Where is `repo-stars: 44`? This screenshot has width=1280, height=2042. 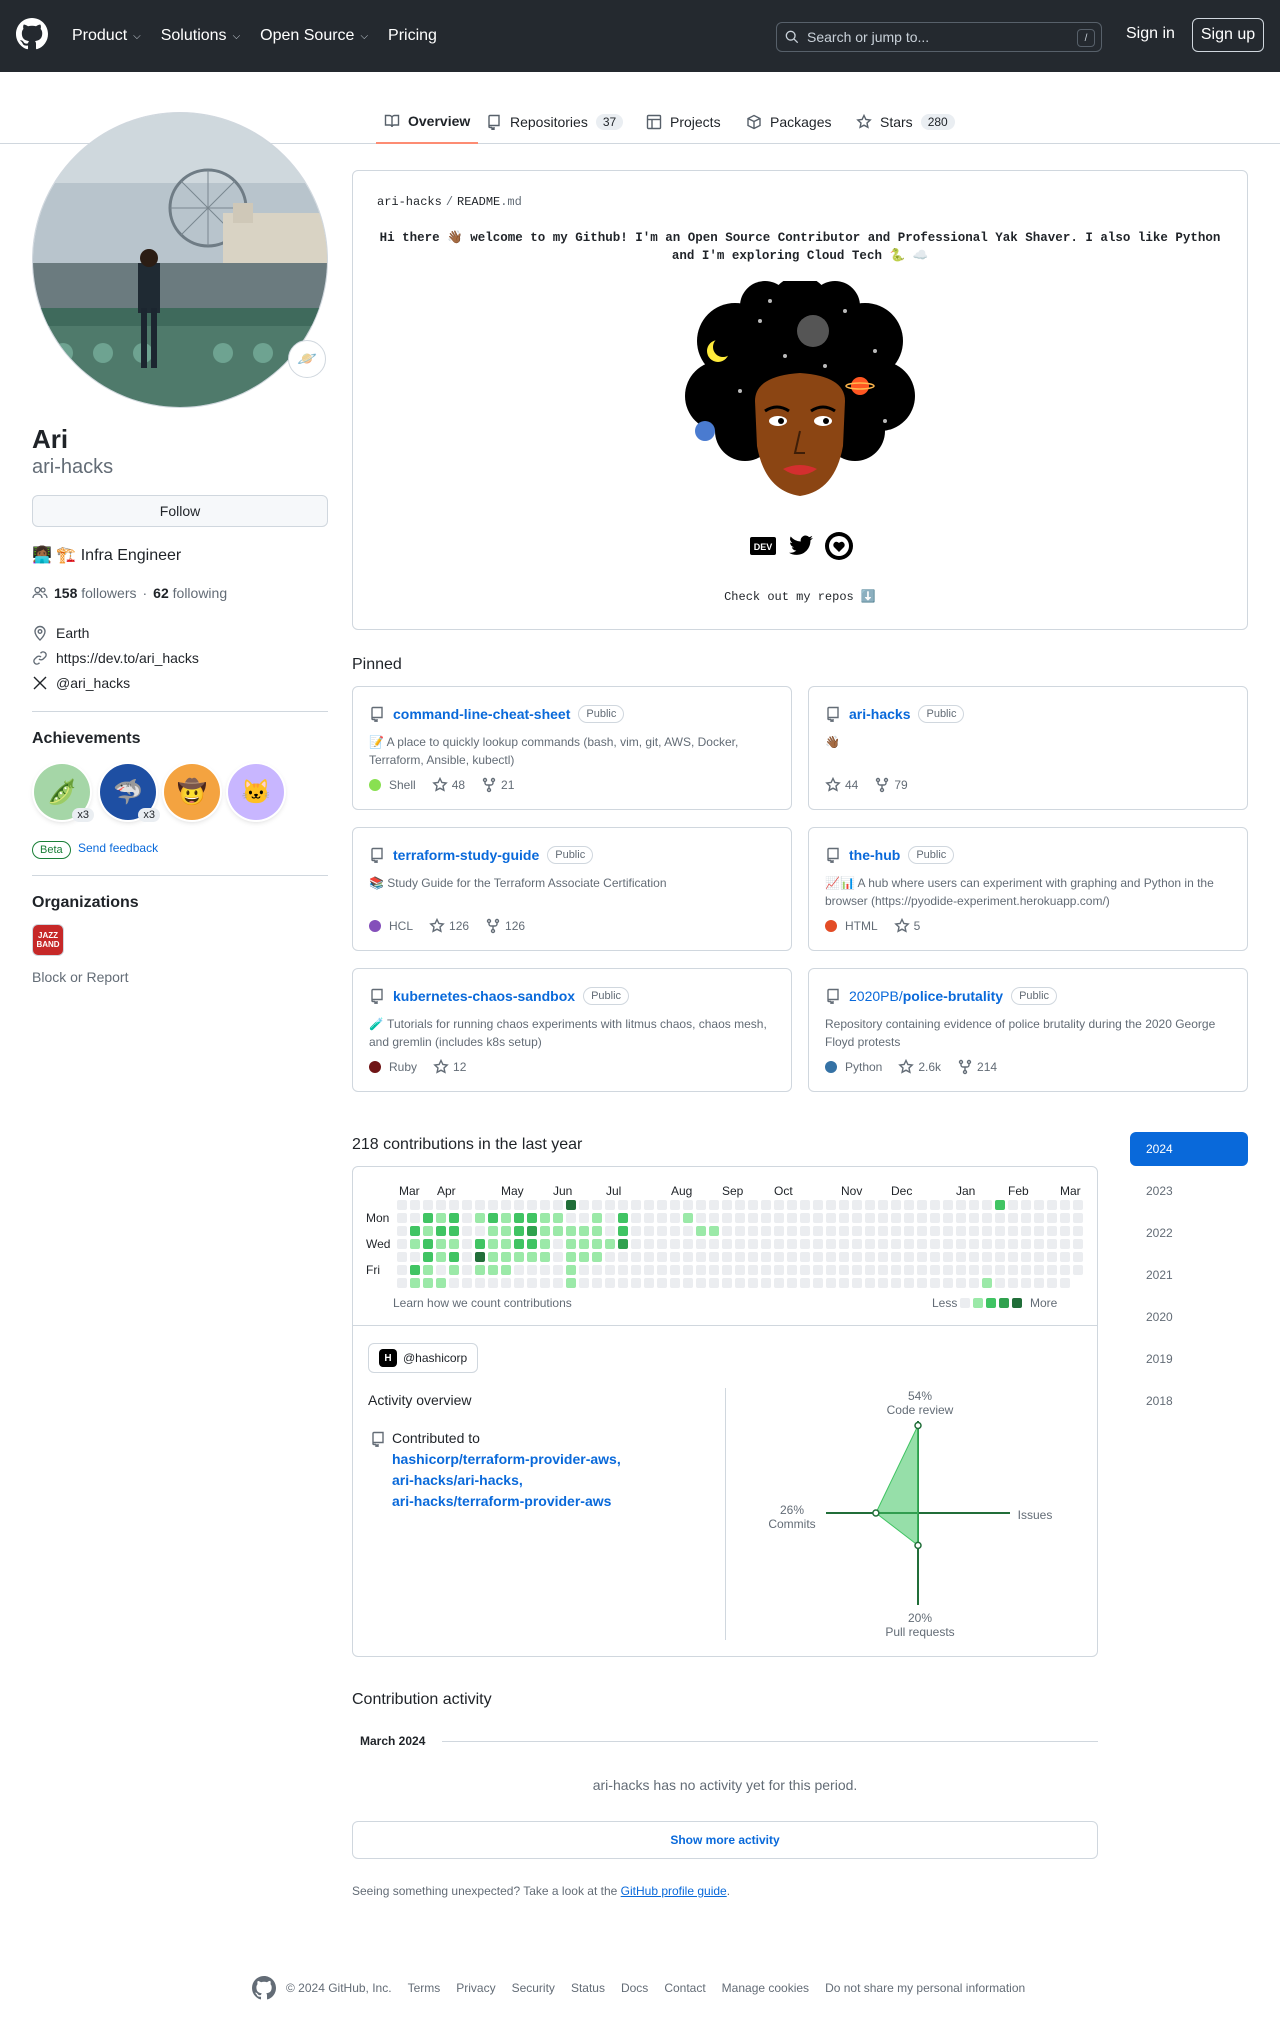 repo-stars: 44 is located at coordinates (841, 785).